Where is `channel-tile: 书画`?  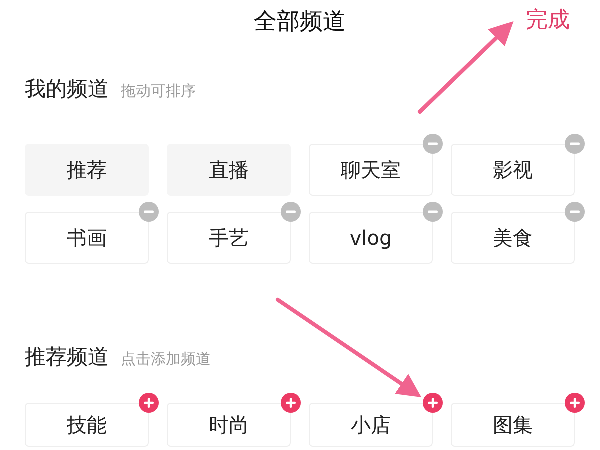 channel-tile: 书画 is located at coordinates (87, 238).